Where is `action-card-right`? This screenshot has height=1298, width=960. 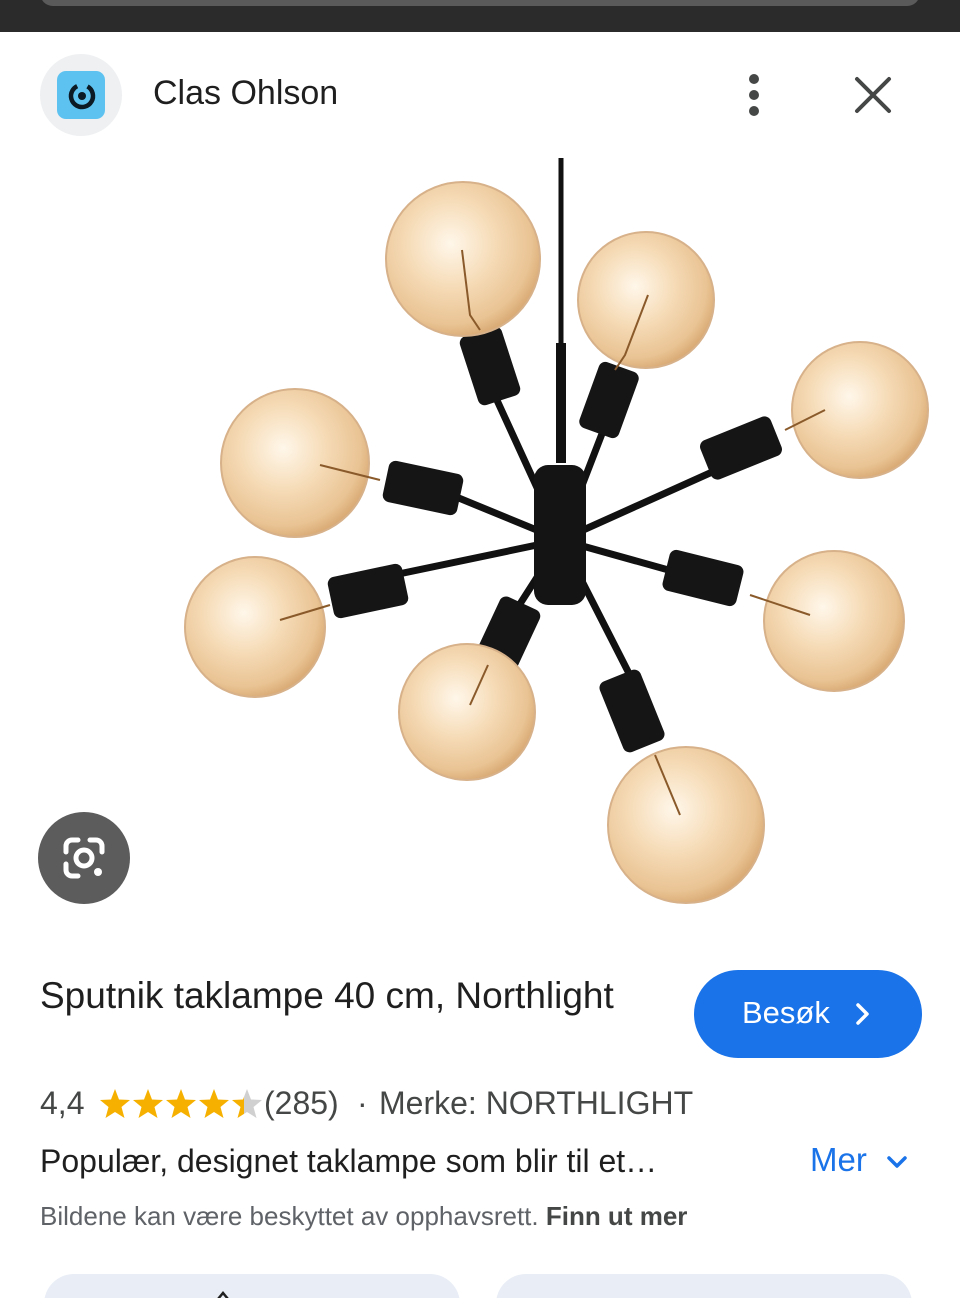
action-card-right is located at coordinates (704, 1286).